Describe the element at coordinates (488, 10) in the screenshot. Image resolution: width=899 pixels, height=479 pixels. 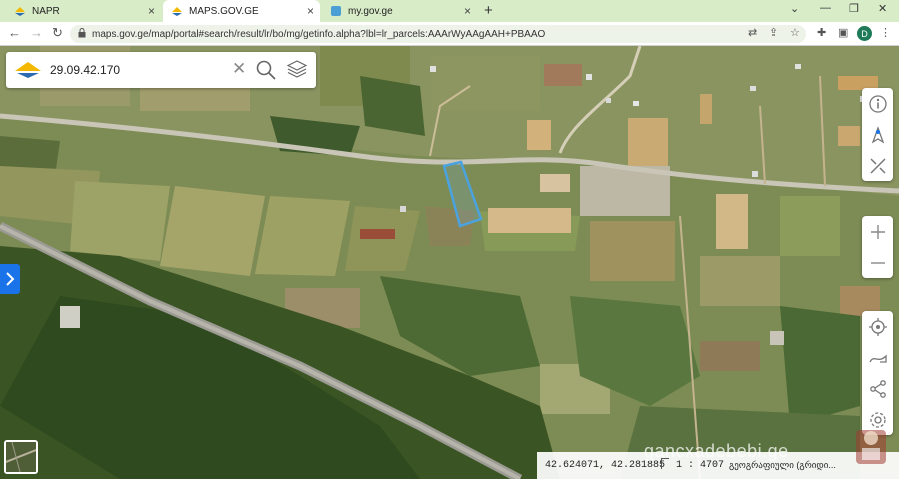
I see `new-tab-icon: +` at that location.